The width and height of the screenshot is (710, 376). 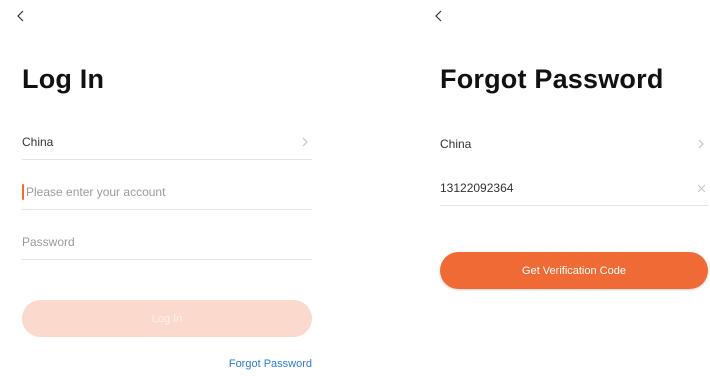 I want to click on page-title: Forgot Password, so click(x=552, y=79).